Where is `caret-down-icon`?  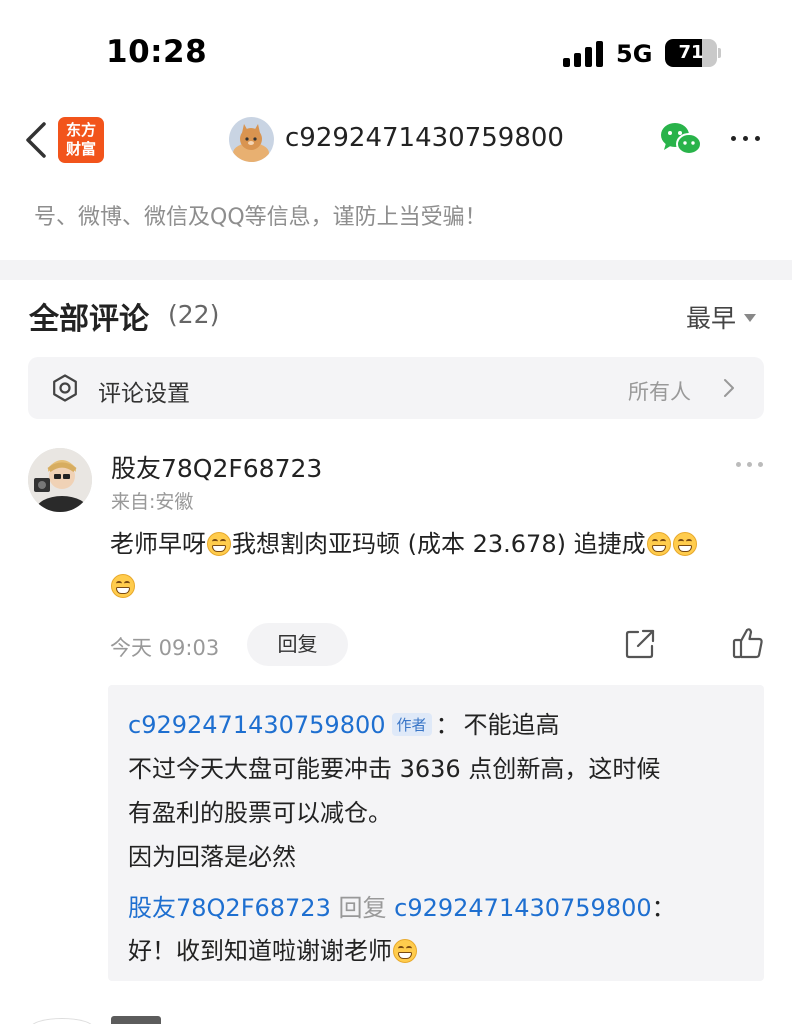 caret-down-icon is located at coordinates (750, 318).